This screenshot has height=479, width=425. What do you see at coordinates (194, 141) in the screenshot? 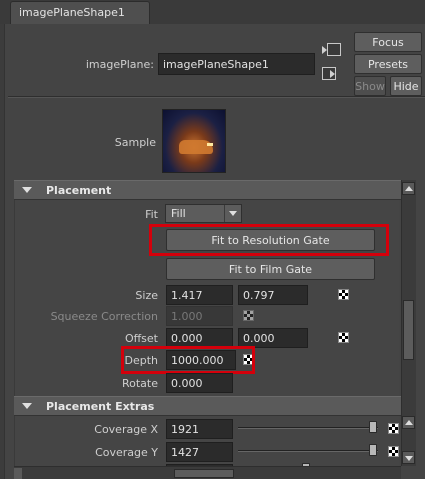
I see `sample-thumbnail` at bounding box center [194, 141].